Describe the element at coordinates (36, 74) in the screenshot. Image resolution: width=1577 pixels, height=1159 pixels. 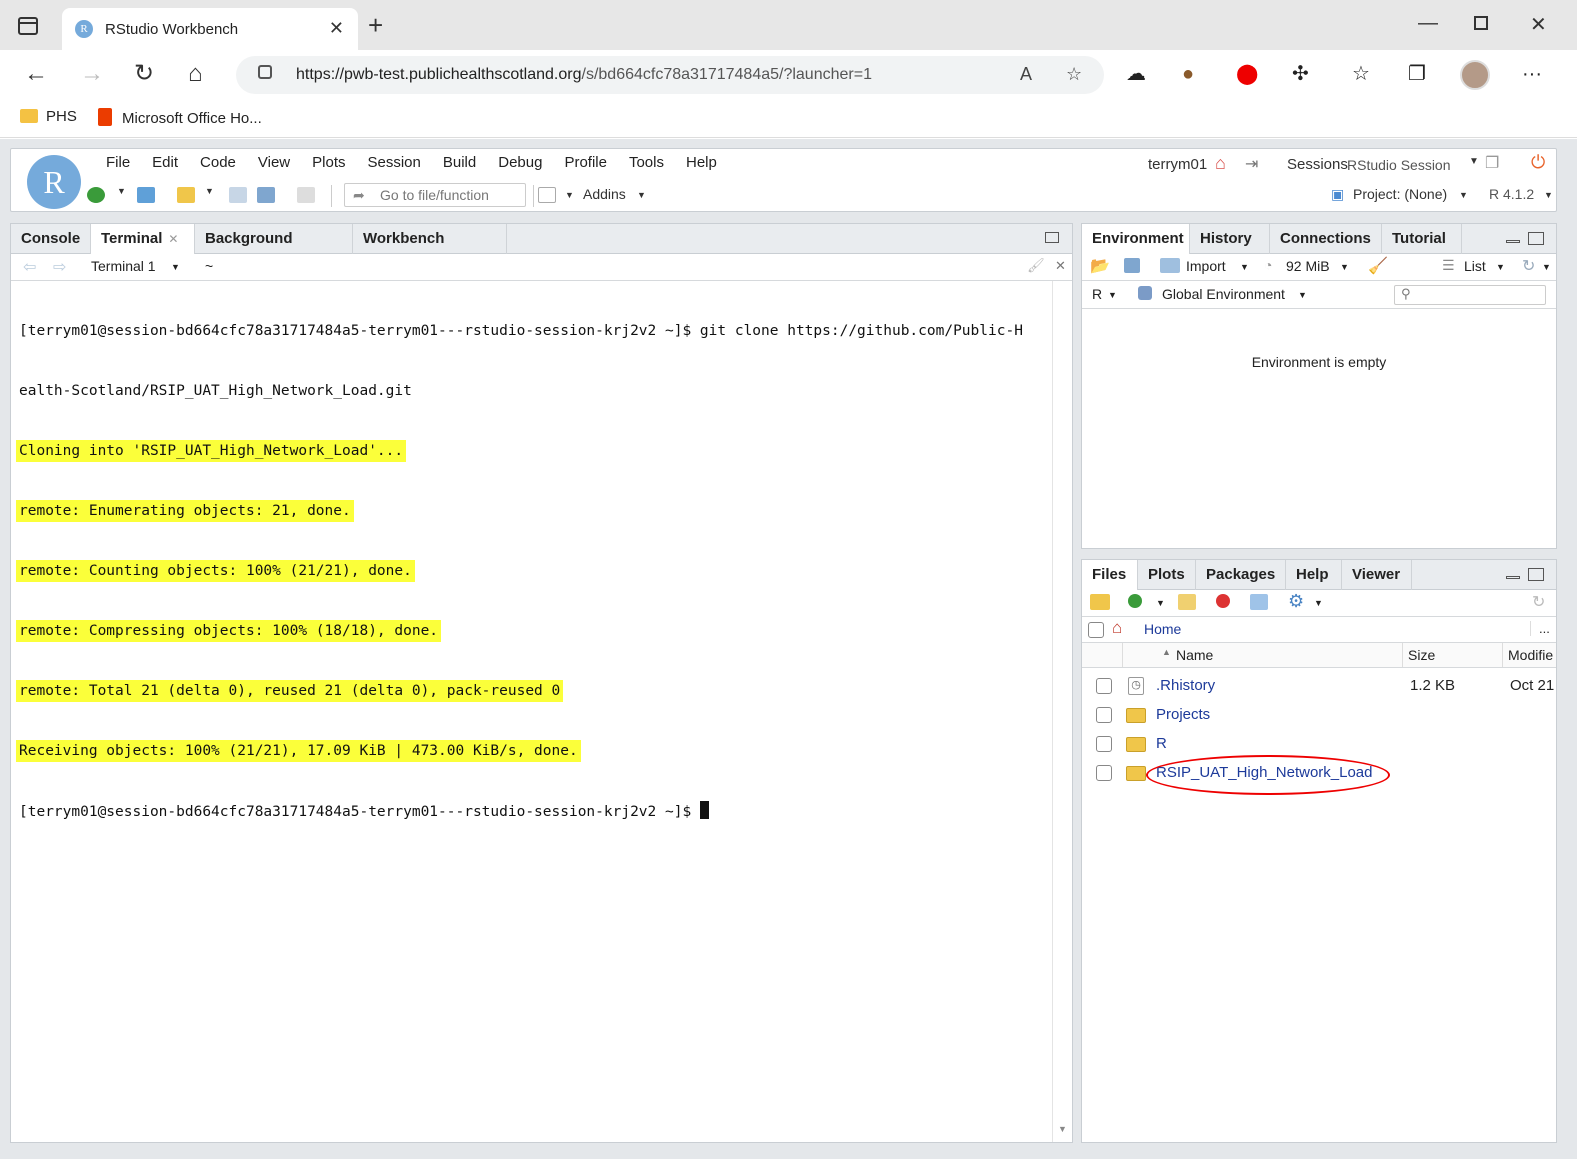
I see `back-icon: ←` at that location.